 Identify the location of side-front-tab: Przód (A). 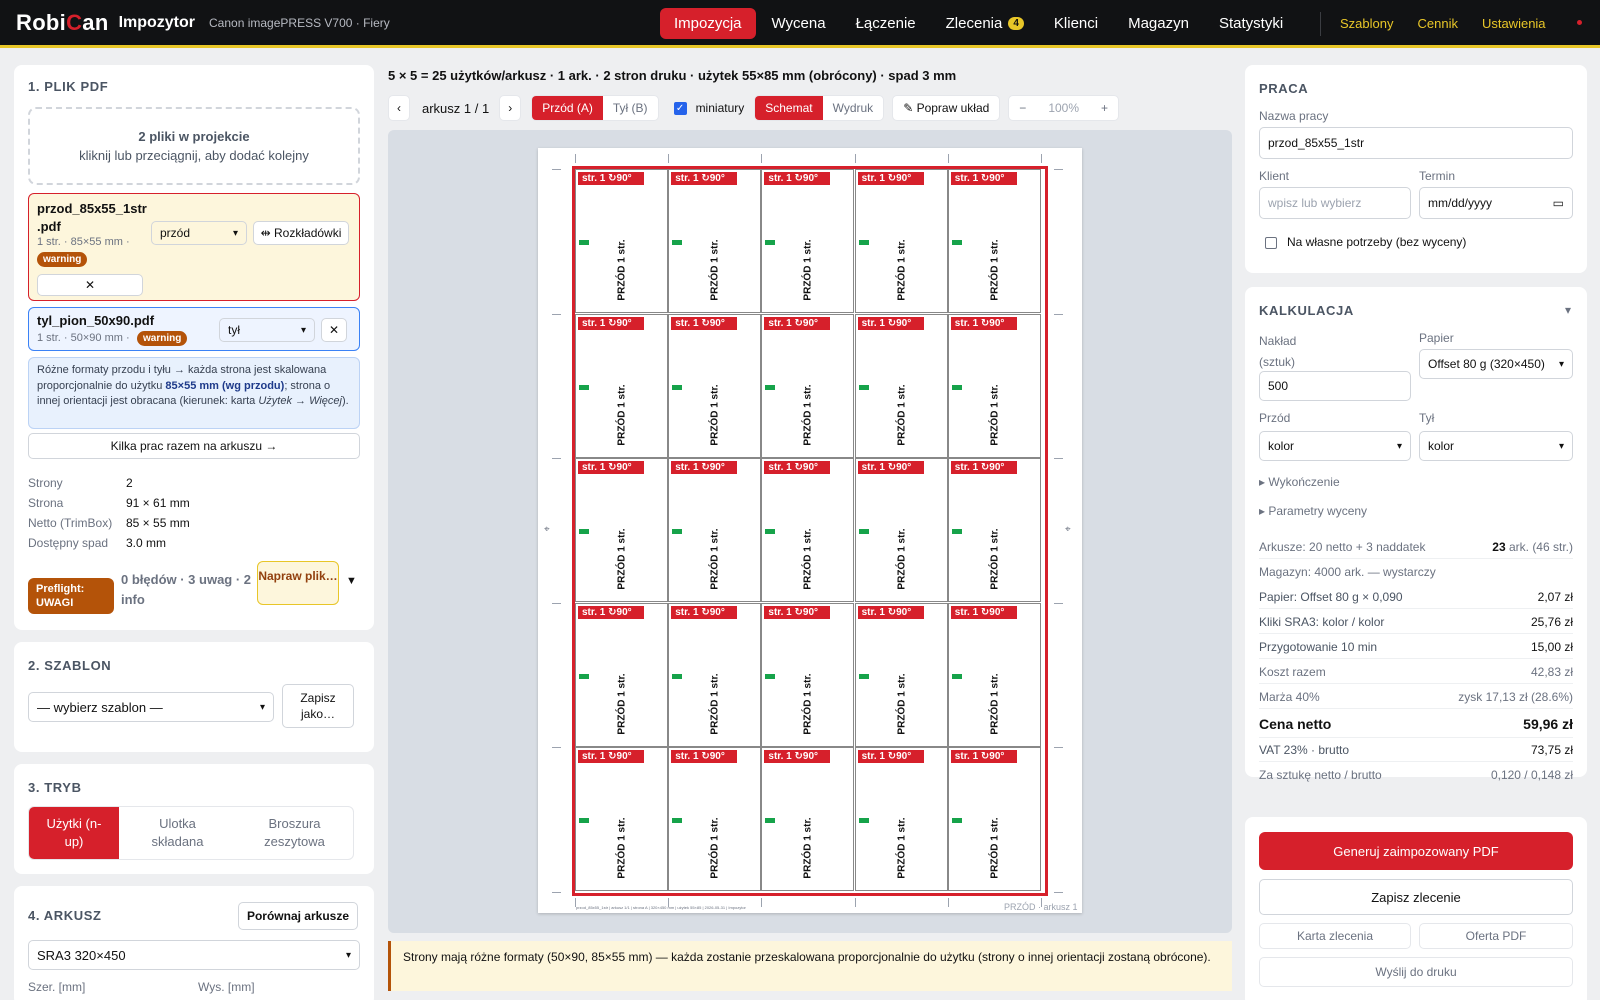
(567, 108).